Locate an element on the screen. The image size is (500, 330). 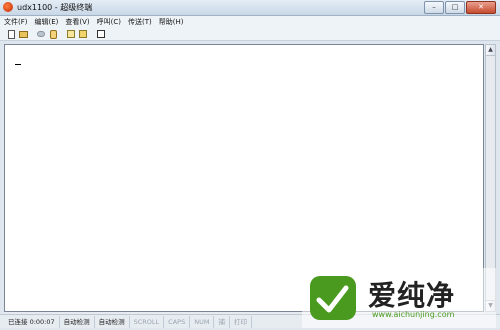
window-controls: – □ ✕ is located at coordinates (460, 7).